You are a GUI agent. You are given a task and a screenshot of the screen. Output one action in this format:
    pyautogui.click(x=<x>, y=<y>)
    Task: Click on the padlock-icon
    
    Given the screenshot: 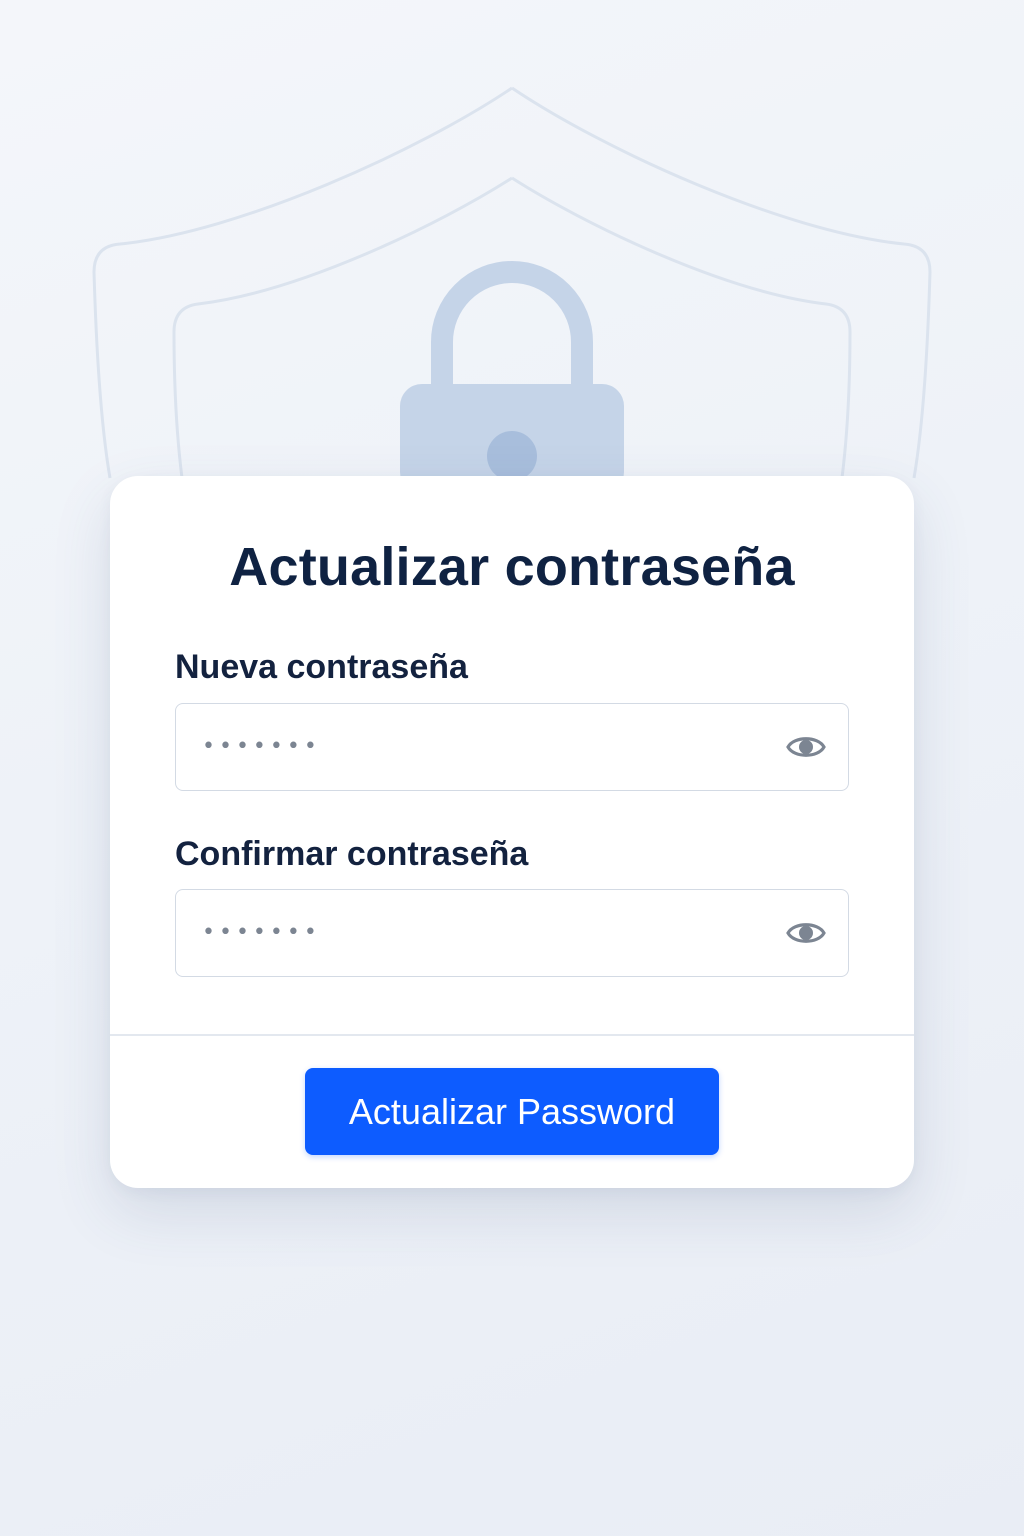 What is the action you would take?
    pyautogui.click(x=512, y=377)
    